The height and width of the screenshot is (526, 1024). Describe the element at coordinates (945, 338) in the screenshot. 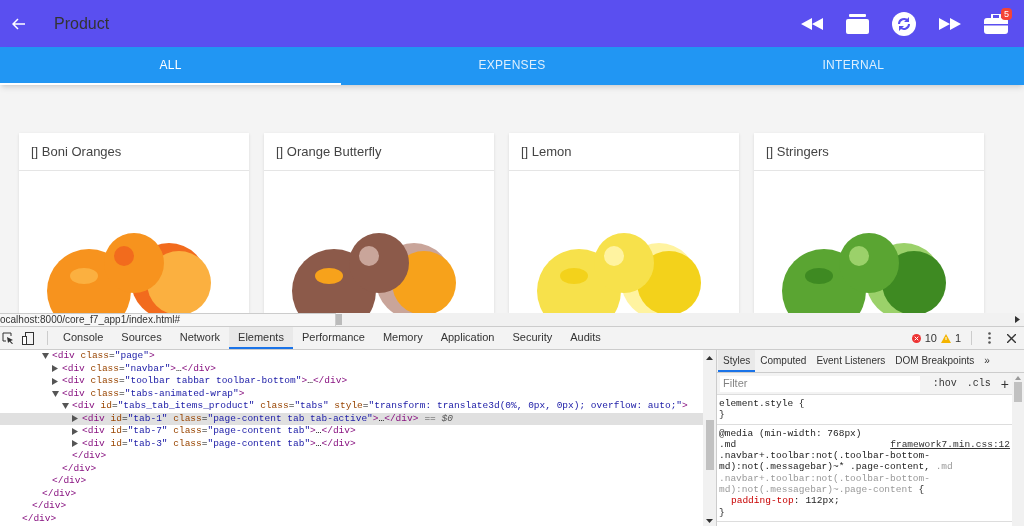

I see `warning-icon` at that location.